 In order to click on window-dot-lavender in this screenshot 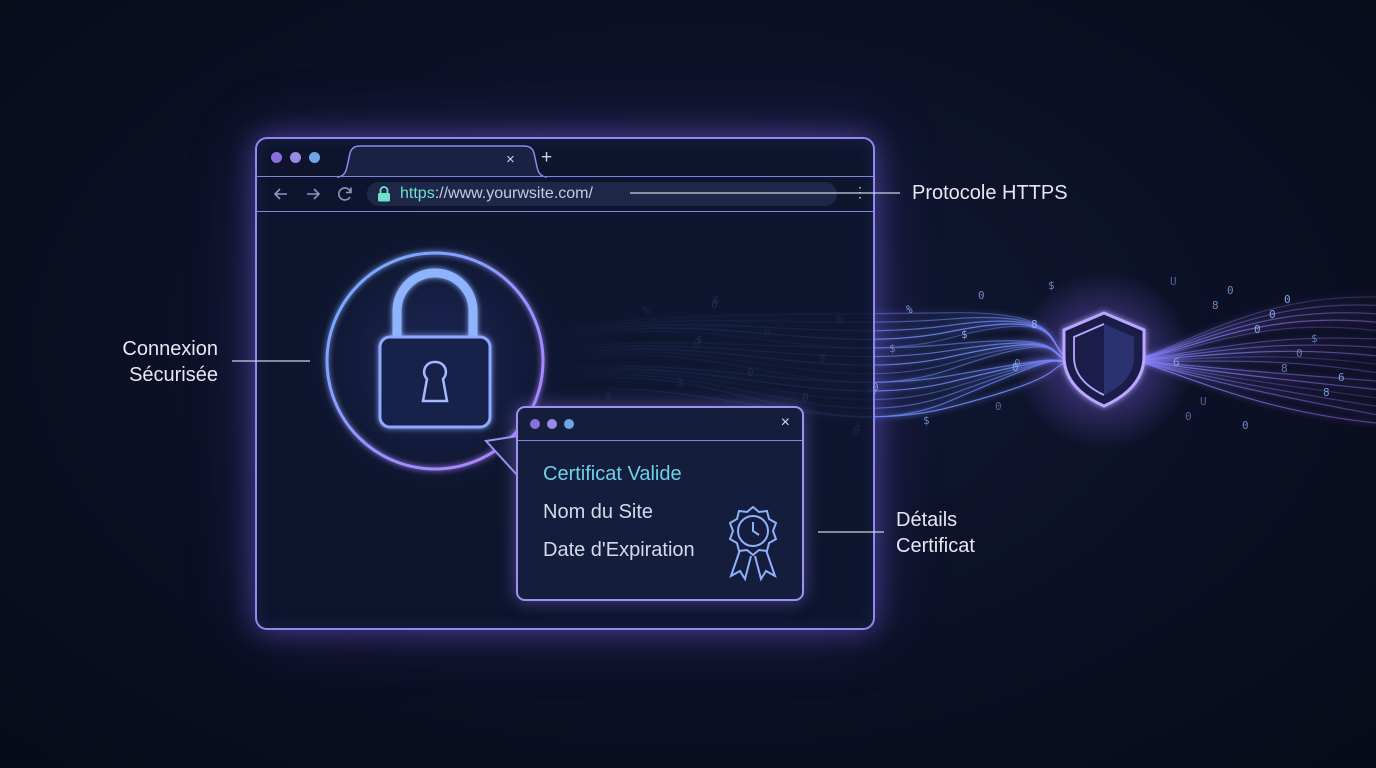, I will do `click(295, 157)`.